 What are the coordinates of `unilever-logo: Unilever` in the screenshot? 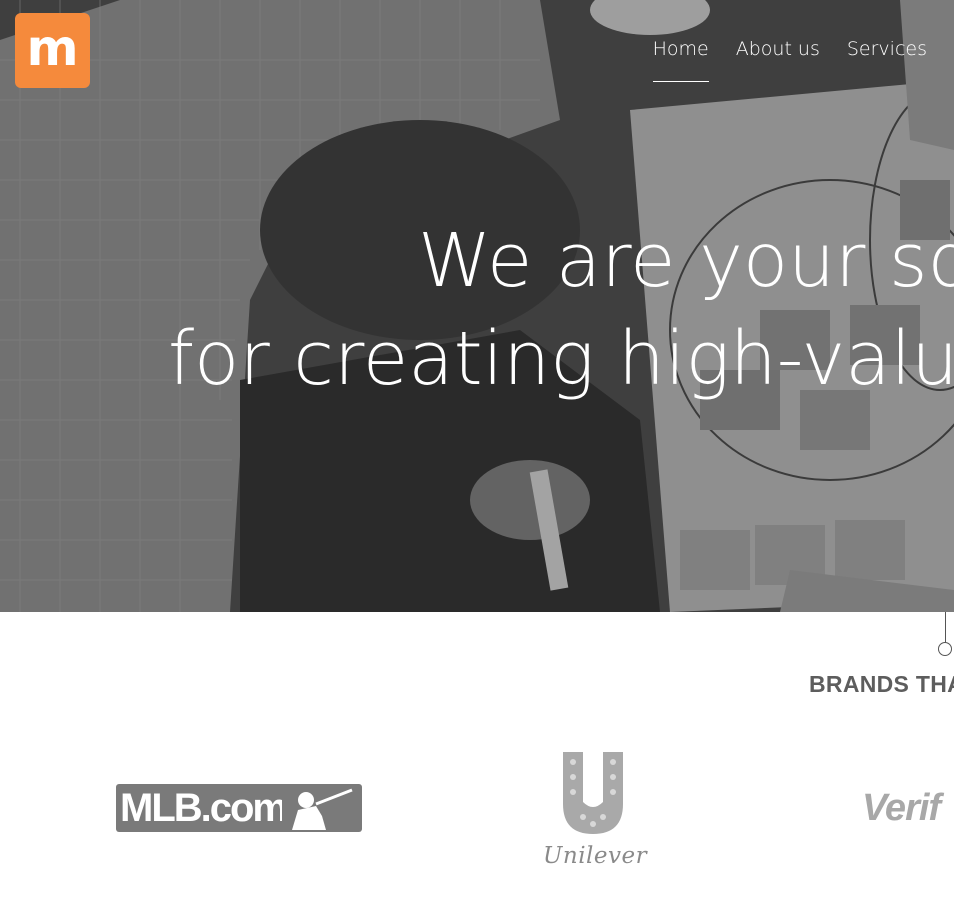 It's located at (595, 810).